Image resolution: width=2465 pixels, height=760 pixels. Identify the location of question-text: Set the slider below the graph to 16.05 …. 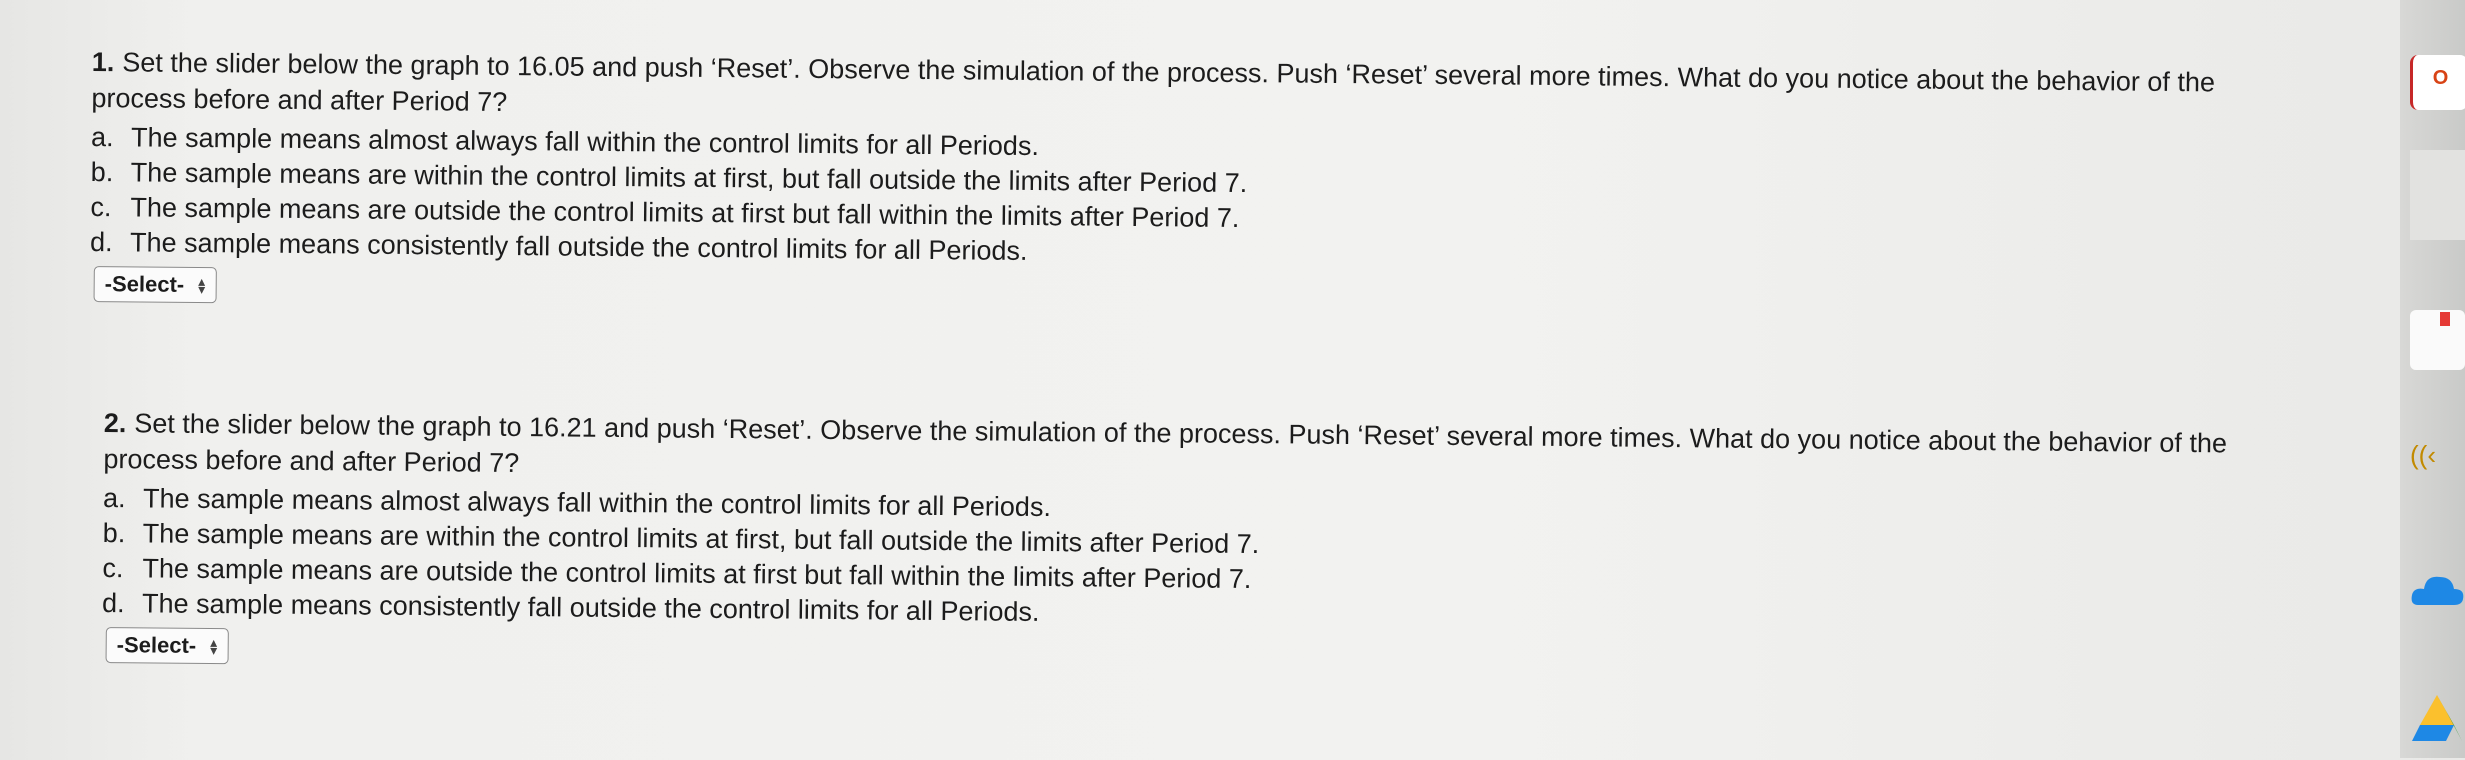
(1153, 82).